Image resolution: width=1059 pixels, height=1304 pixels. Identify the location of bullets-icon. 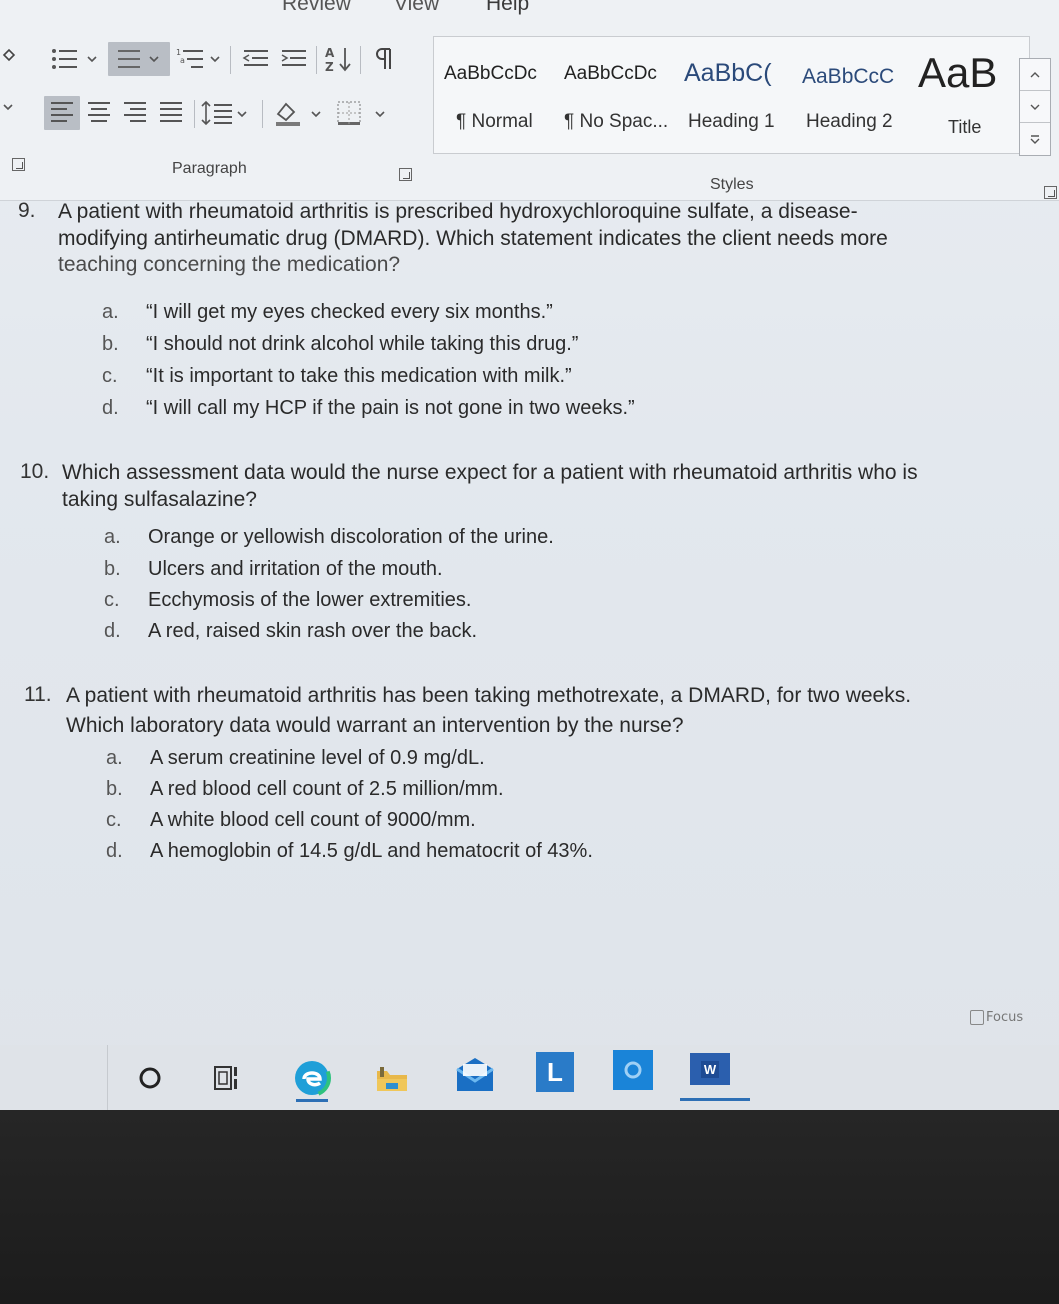
(74, 59).